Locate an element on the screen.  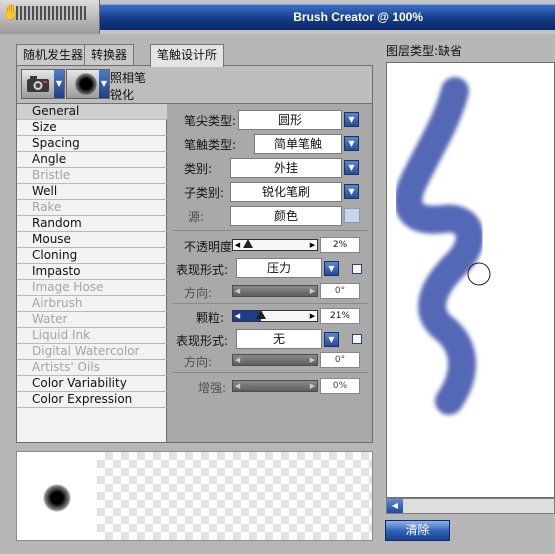
dab-type-dropdown: 圆形 is located at coordinates (290, 120).